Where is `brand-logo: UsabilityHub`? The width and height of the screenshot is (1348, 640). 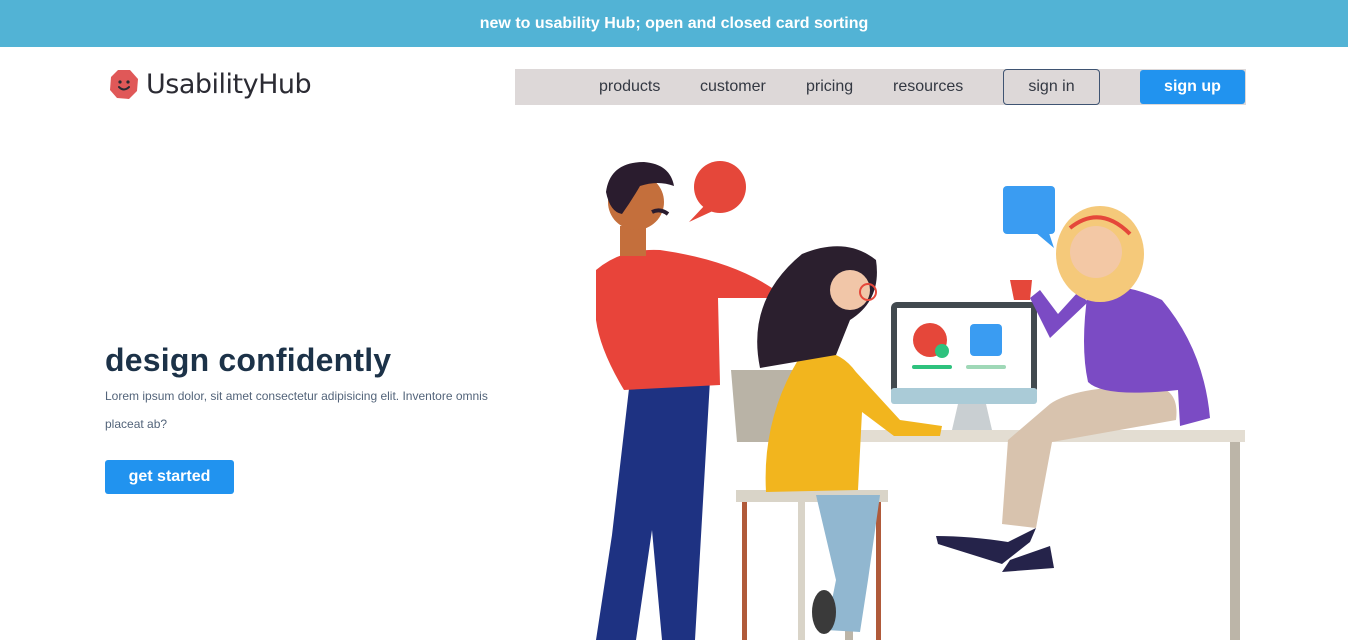
brand-logo: UsabilityHub is located at coordinates (210, 84).